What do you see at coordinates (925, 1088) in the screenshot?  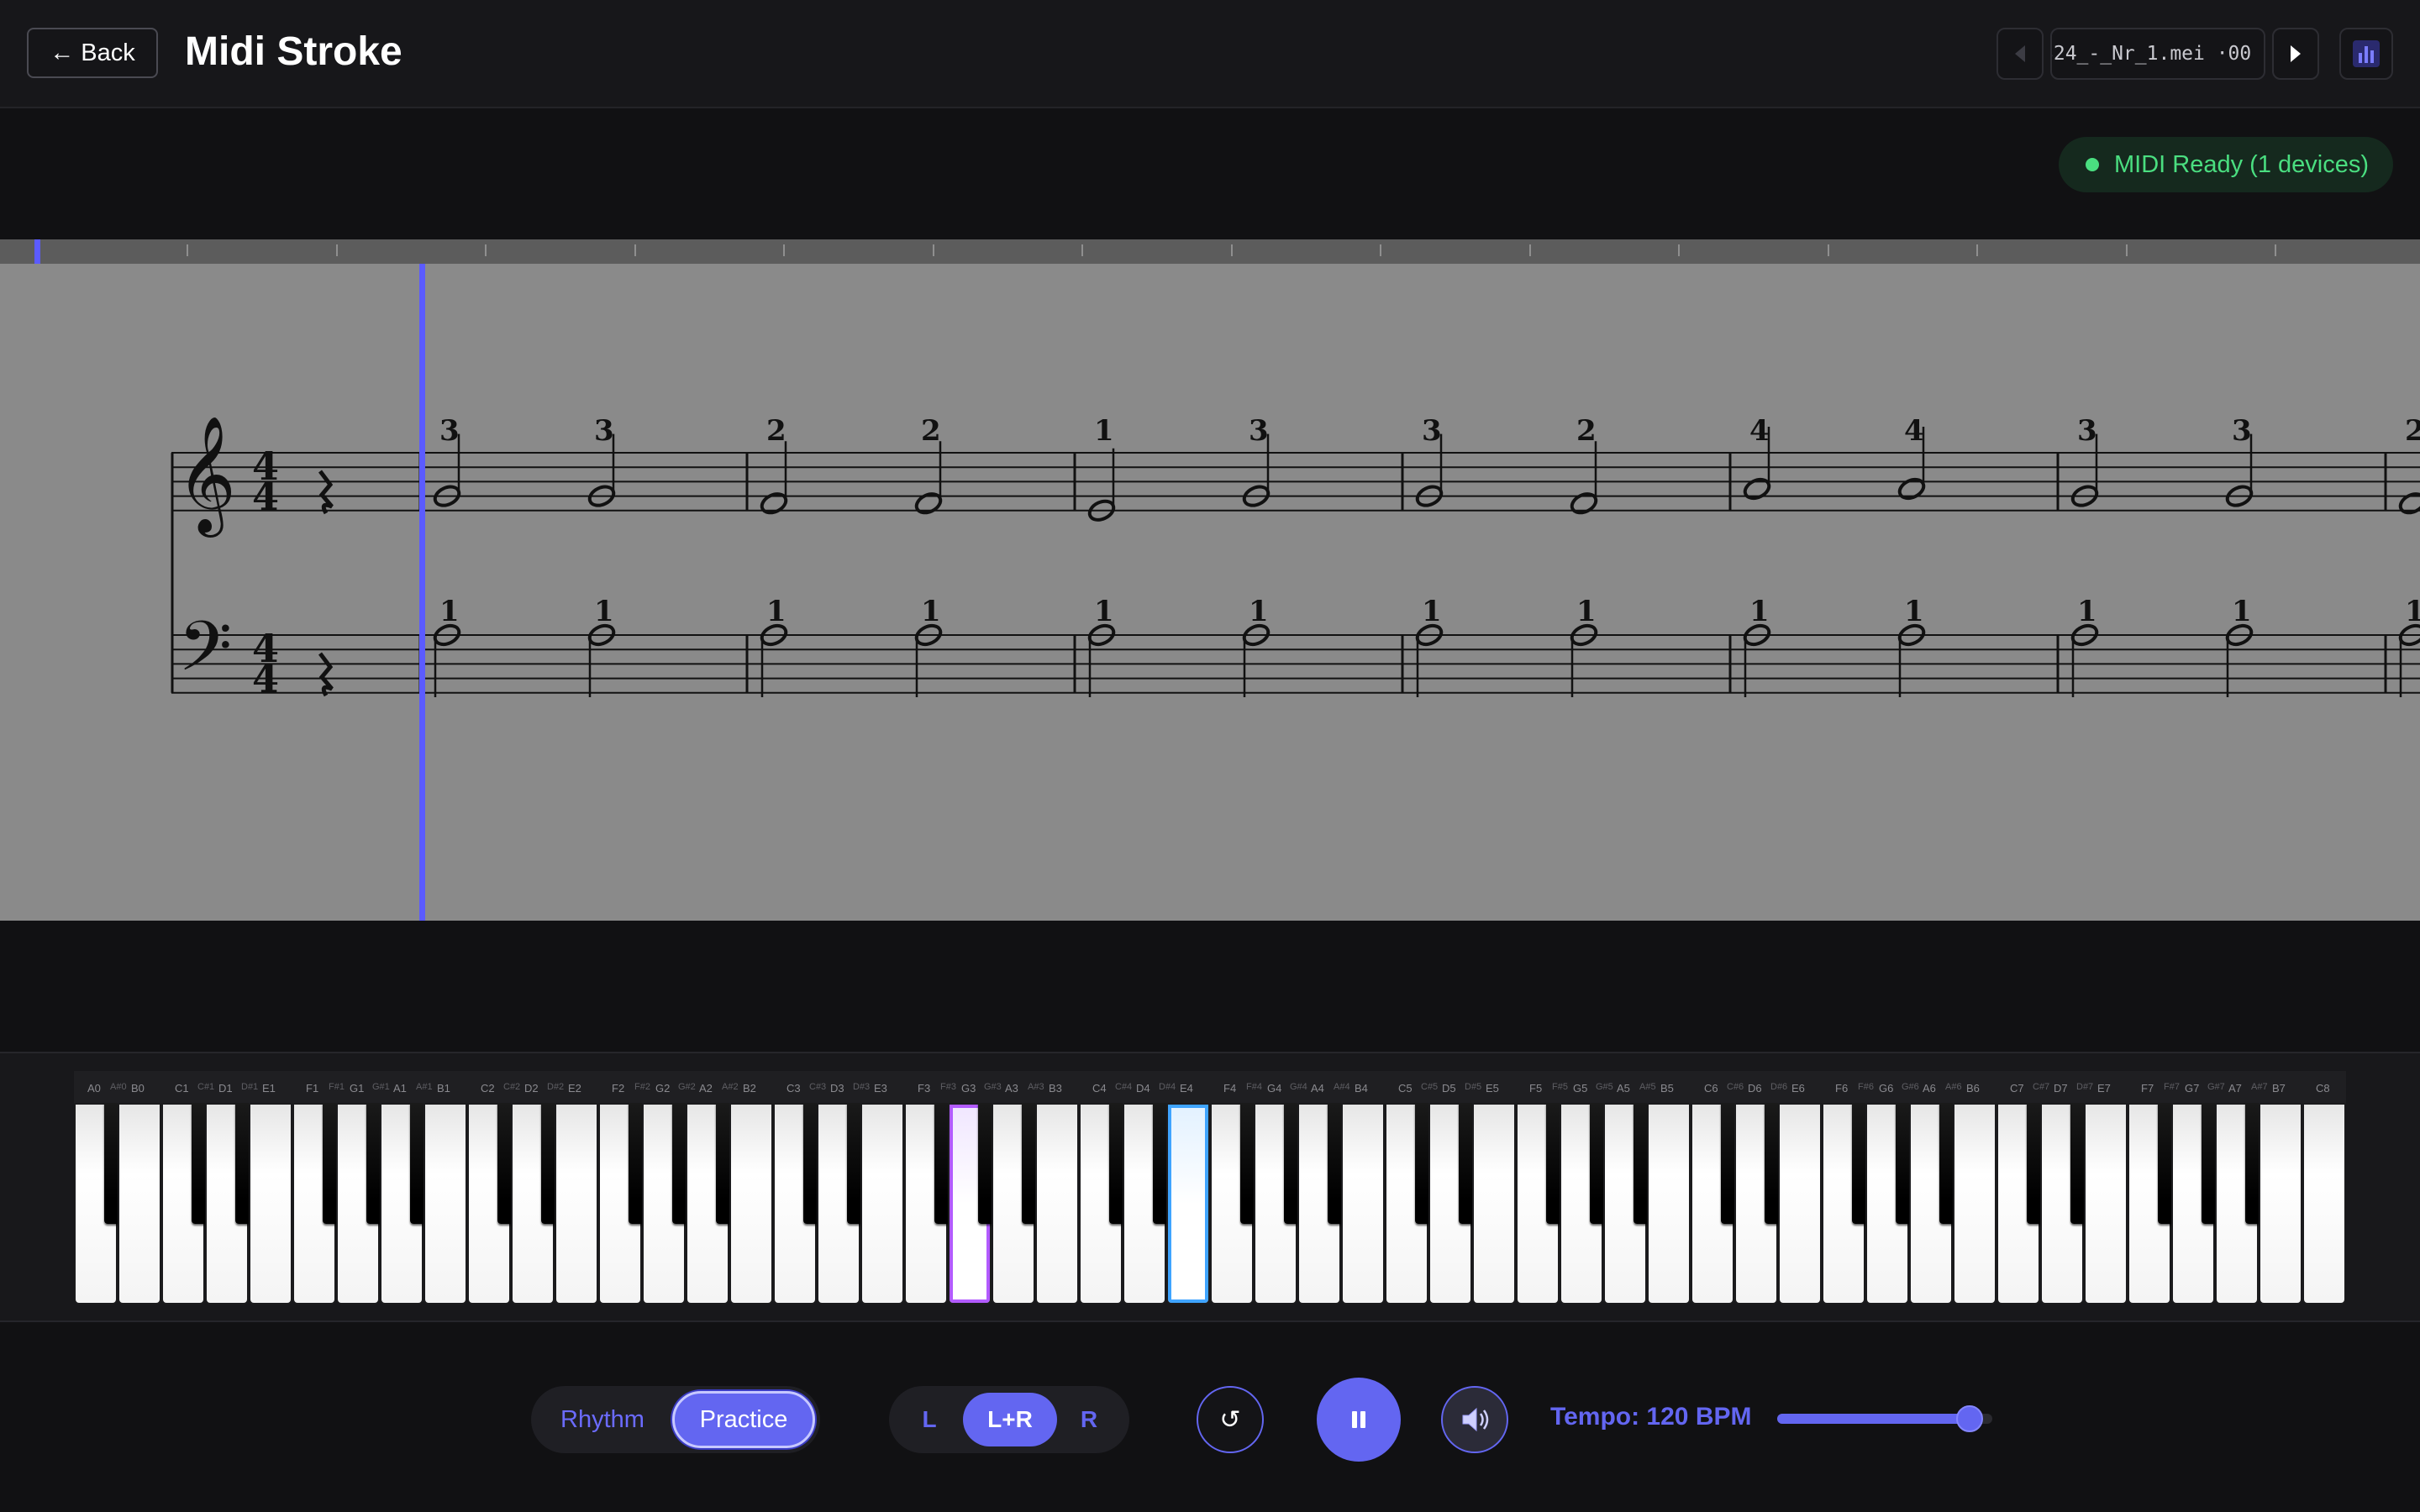 I see `key-label: F3` at bounding box center [925, 1088].